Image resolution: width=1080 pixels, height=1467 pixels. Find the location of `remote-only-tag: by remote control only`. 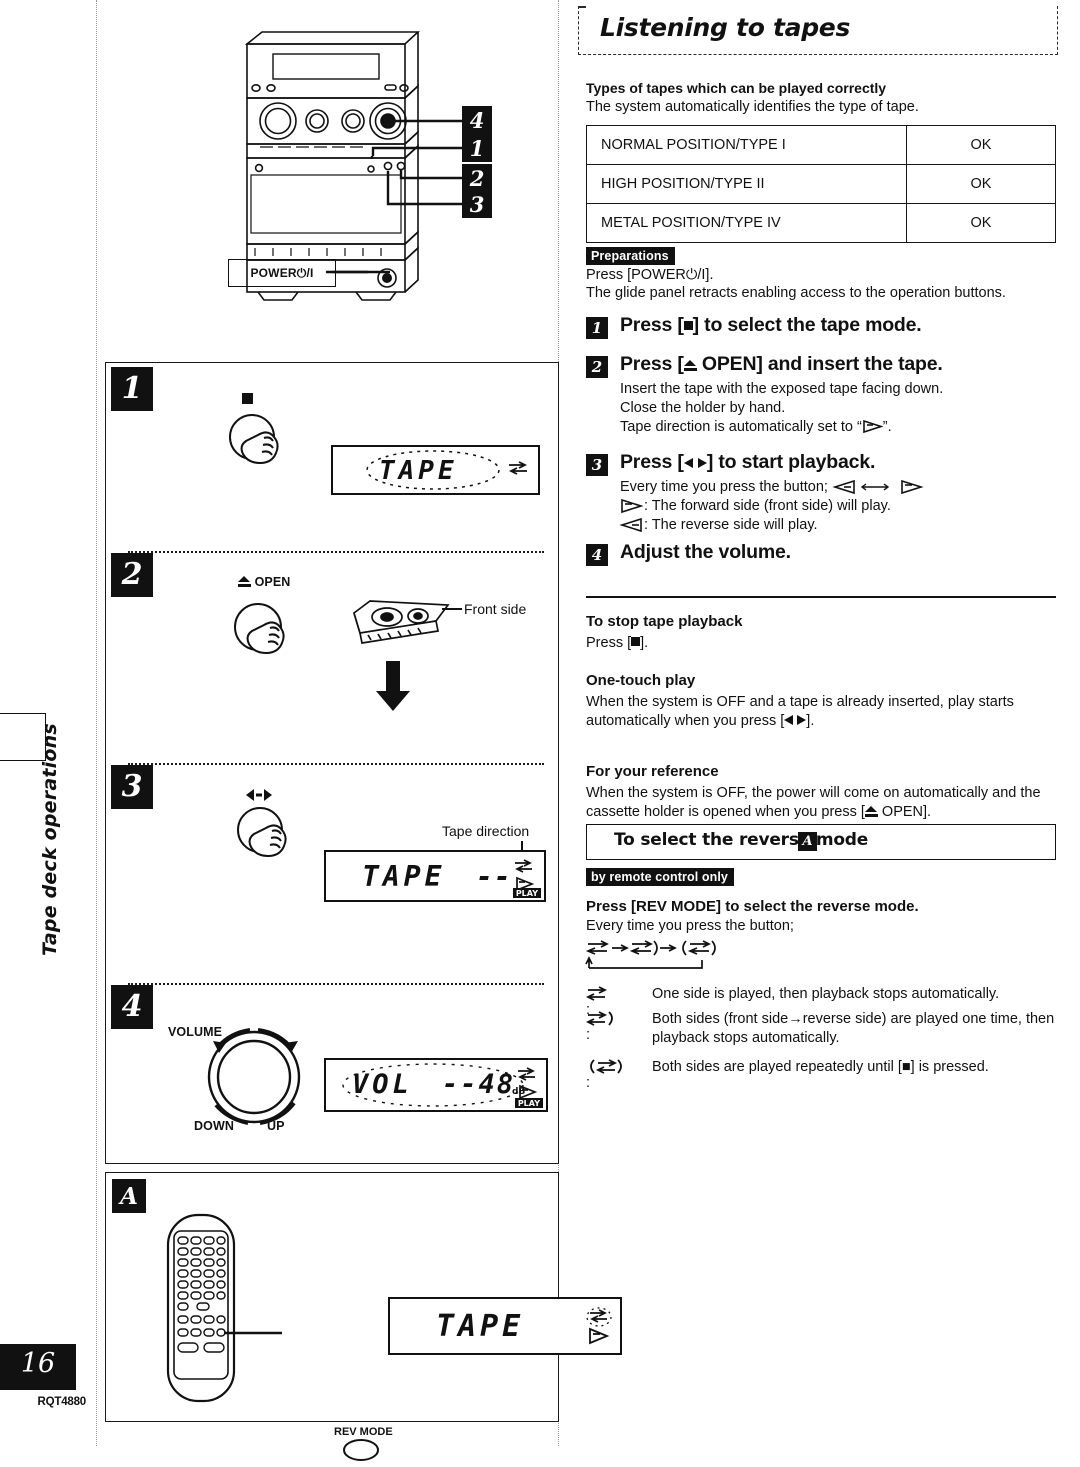

remote-only-tag: by remote control only is located at coordinates (660, 877).